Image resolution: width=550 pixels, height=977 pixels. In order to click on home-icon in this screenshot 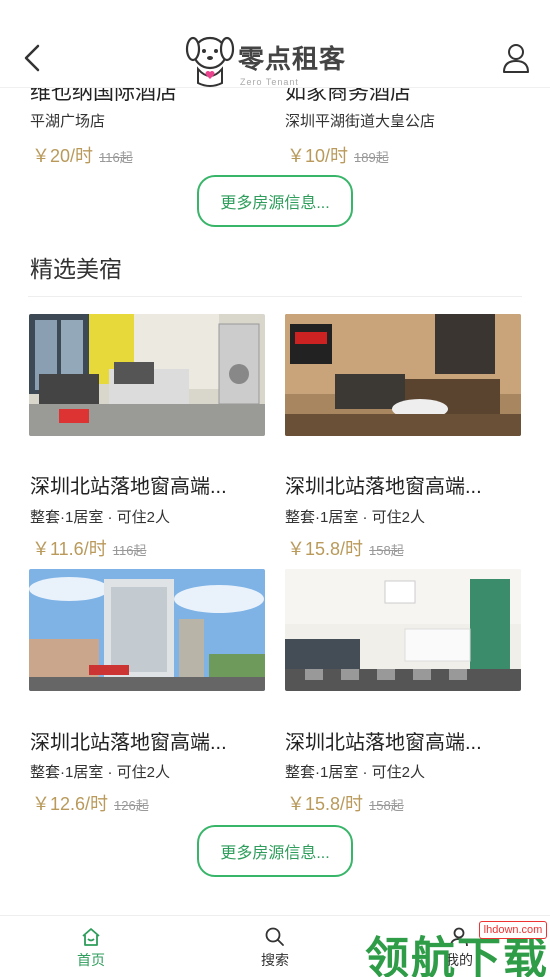, I will do `click(91, 937)`.